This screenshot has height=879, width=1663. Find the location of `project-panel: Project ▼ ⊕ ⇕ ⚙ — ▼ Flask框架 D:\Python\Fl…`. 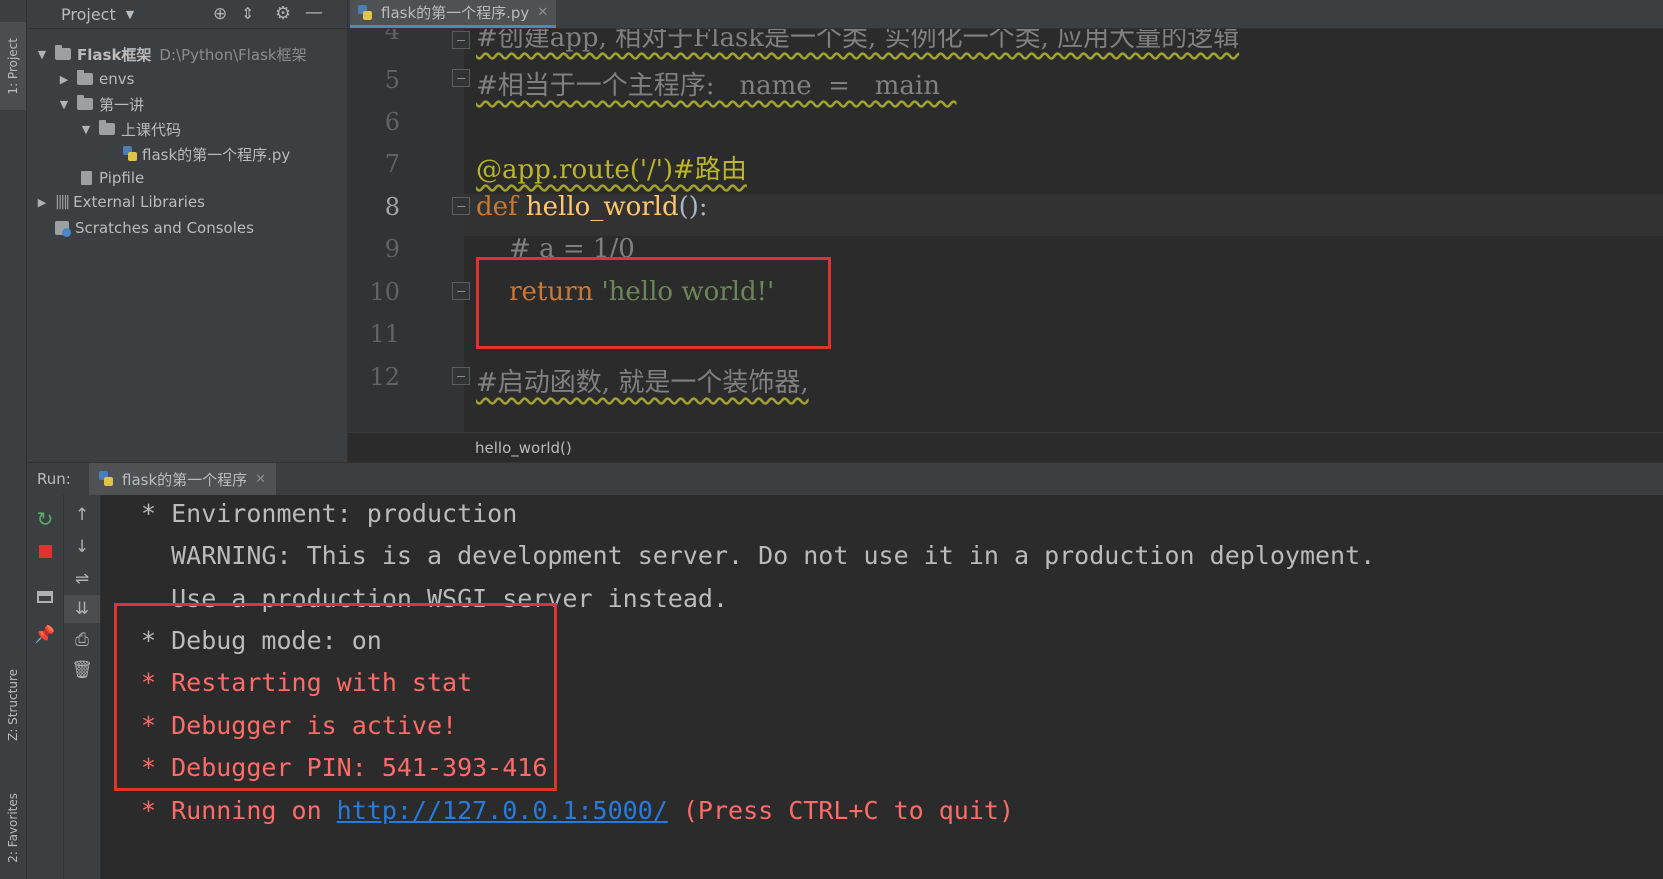

project-panel: Project ▼ ⊕ ⇕ ⚙ — ▼ Flask框架 D:\Python\Fl… is located at coordinates (187, 231).